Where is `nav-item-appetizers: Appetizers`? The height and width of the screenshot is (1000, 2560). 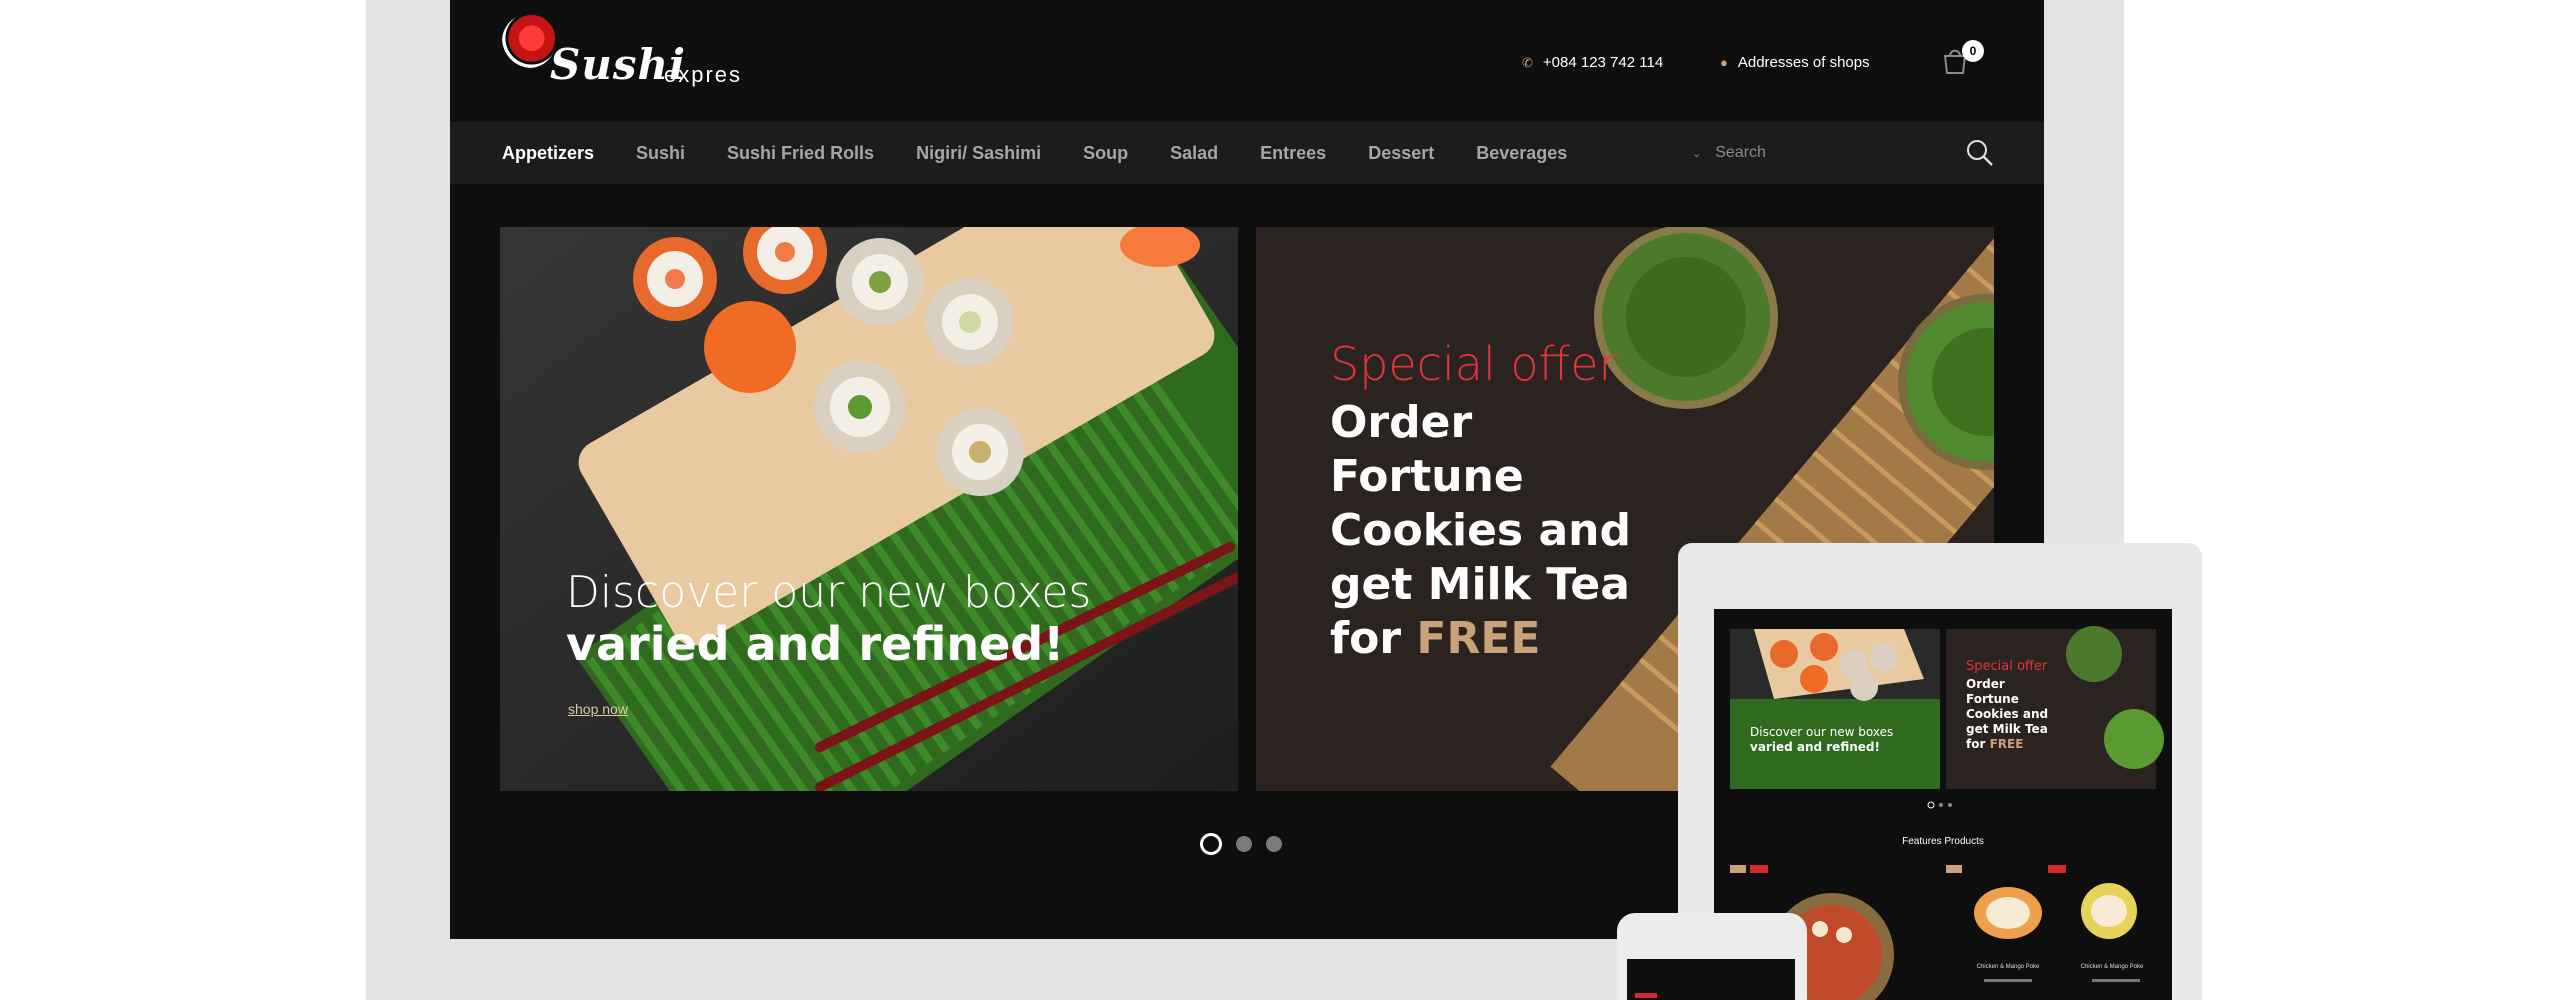 nav-item-appetizers: Appetizers is located at coordinates (548, 153).